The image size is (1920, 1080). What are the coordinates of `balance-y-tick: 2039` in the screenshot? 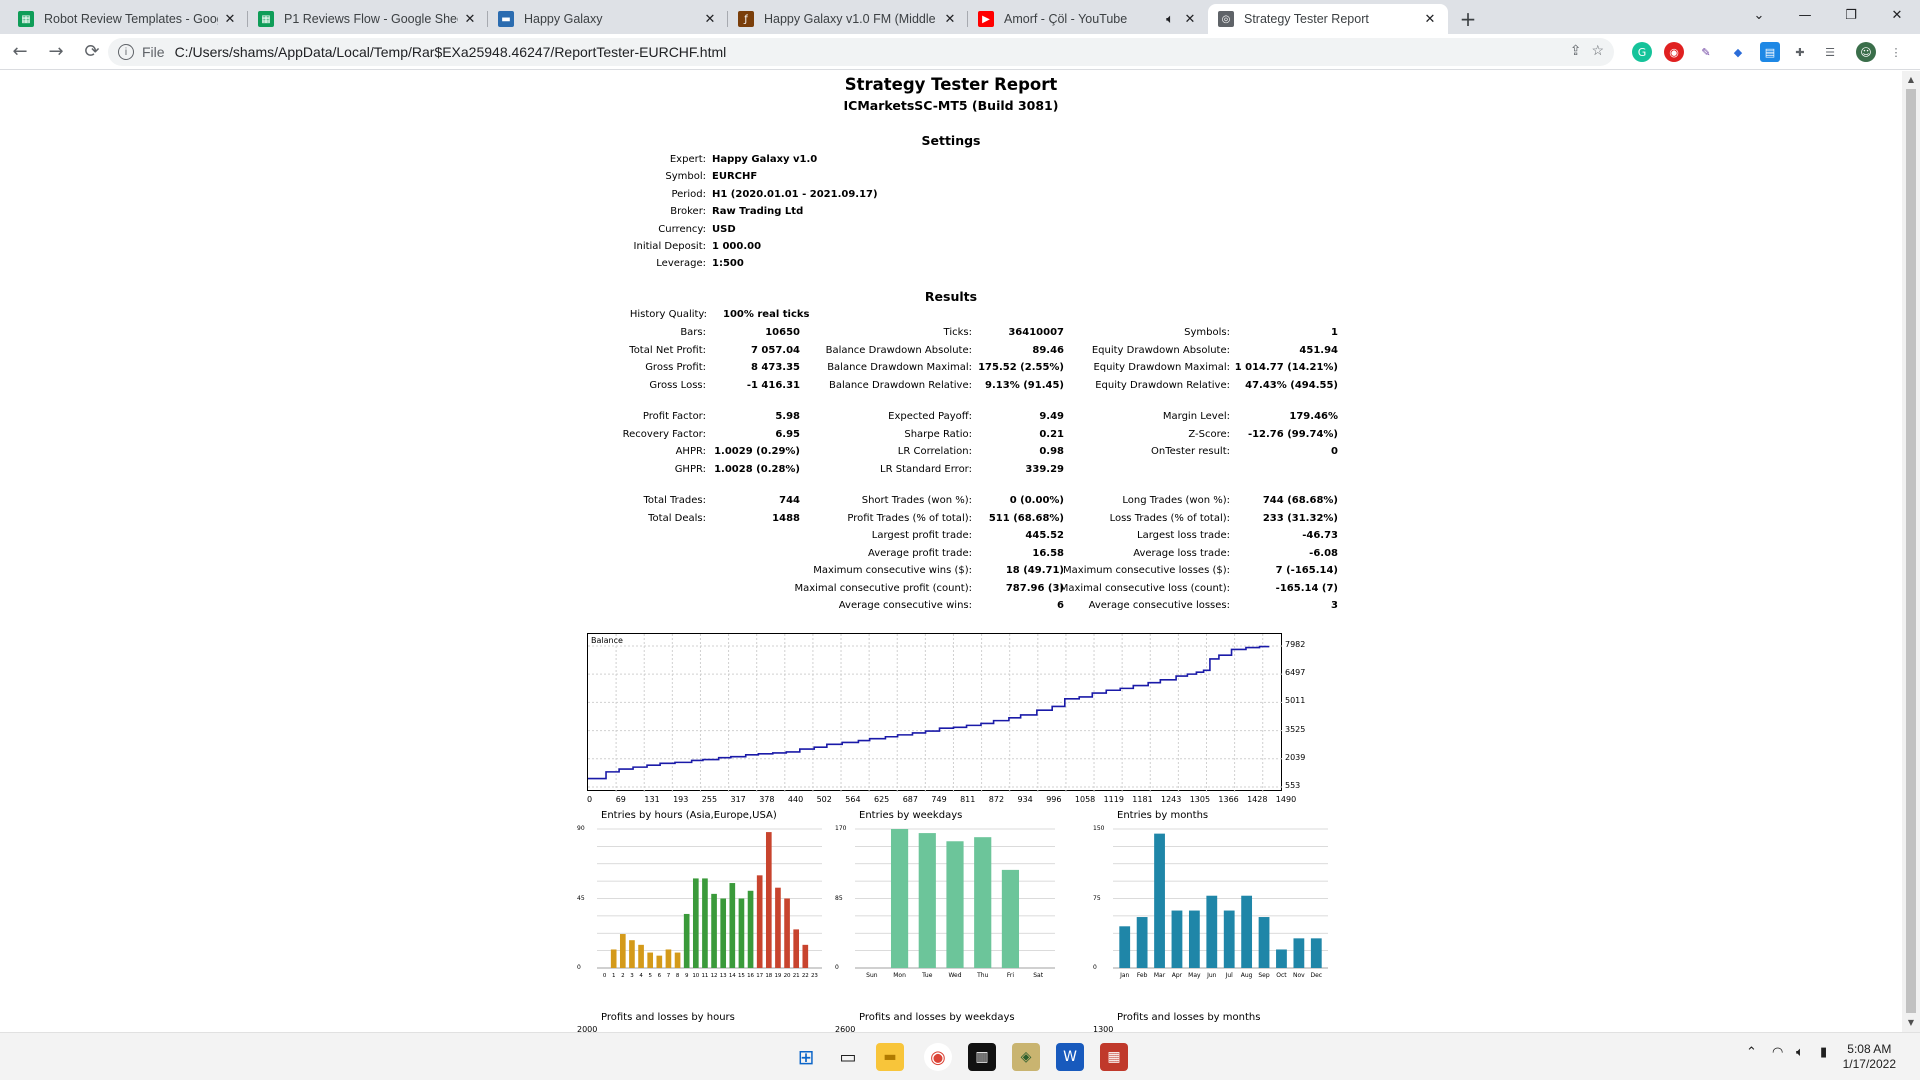 It's located at (1295, 757).